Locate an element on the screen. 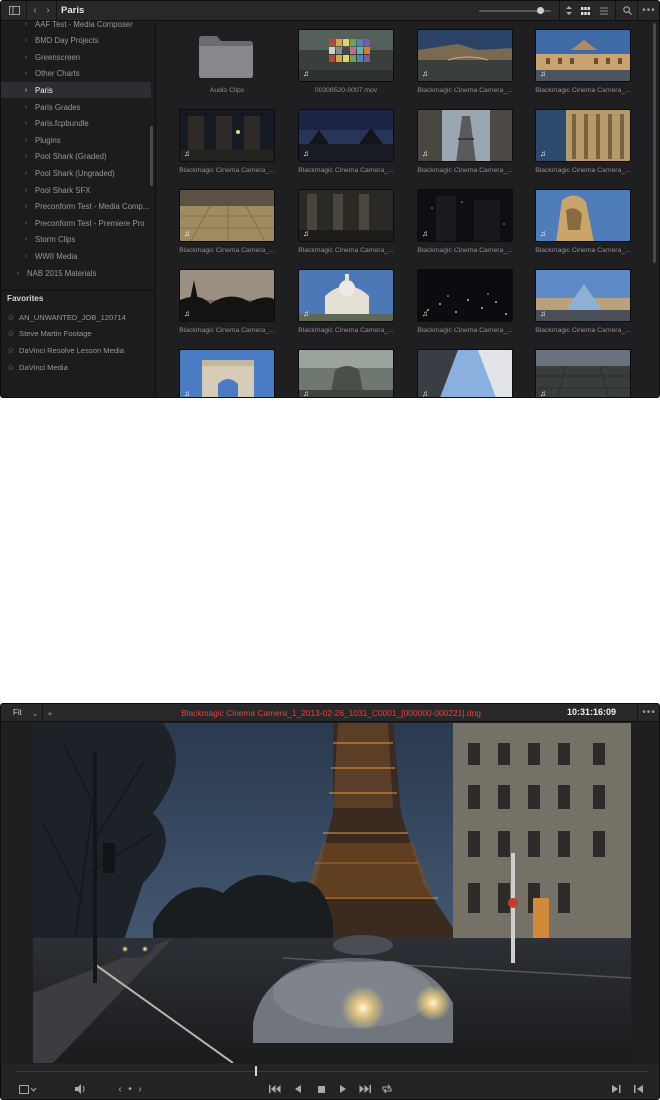 Image resolution: width=660 pixels, height=1100 pixels. folder-tree-item-label: Plugins is located at coordinates (48, 140).